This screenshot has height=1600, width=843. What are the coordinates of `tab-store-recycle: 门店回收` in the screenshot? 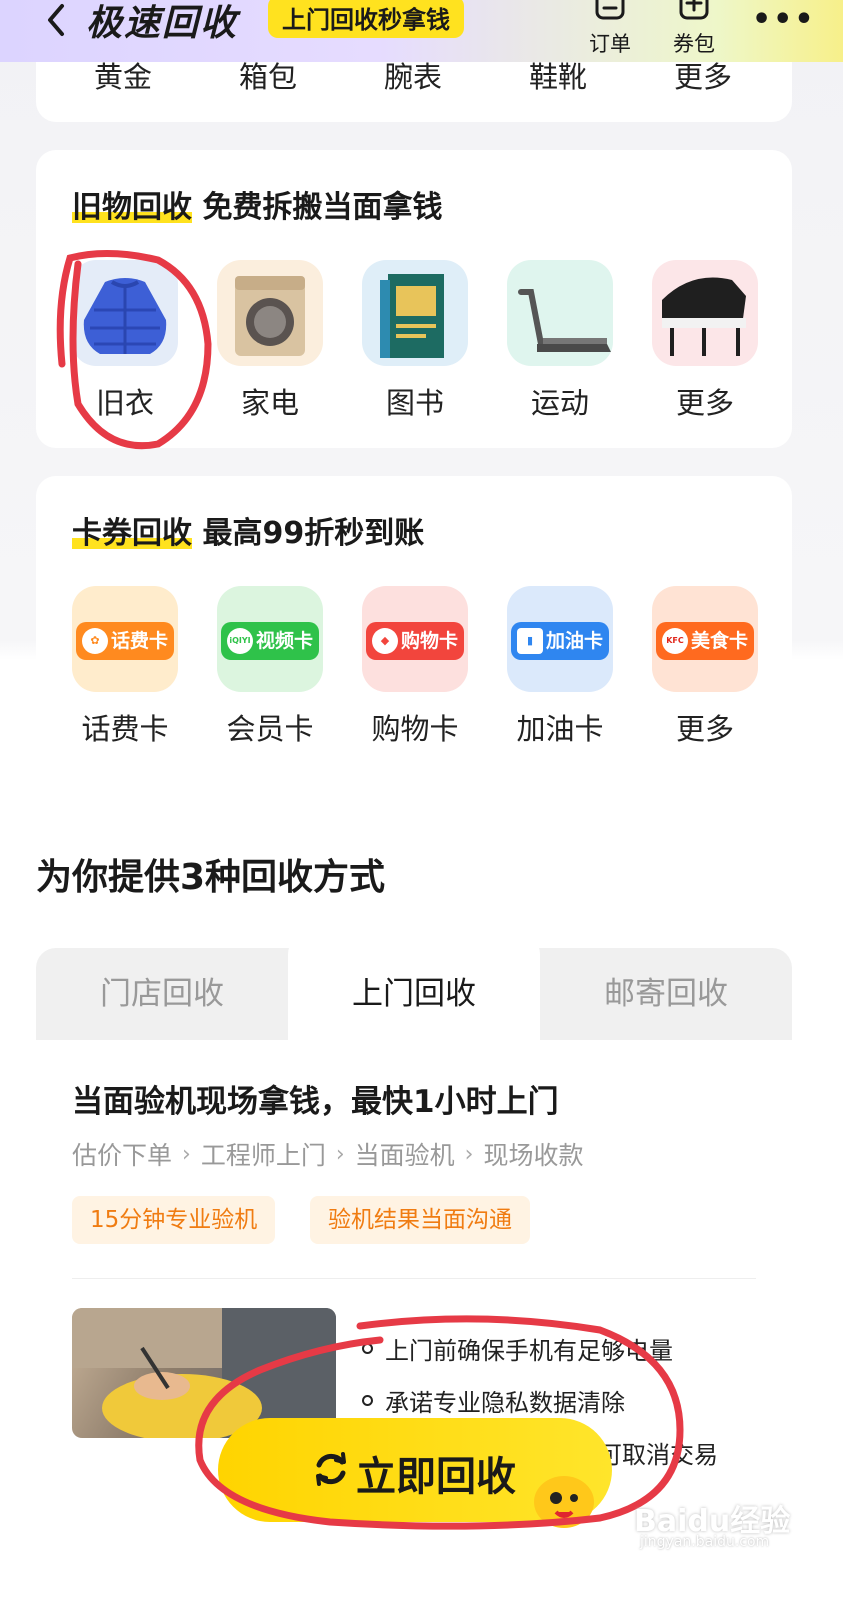 It's located at (162, 994).